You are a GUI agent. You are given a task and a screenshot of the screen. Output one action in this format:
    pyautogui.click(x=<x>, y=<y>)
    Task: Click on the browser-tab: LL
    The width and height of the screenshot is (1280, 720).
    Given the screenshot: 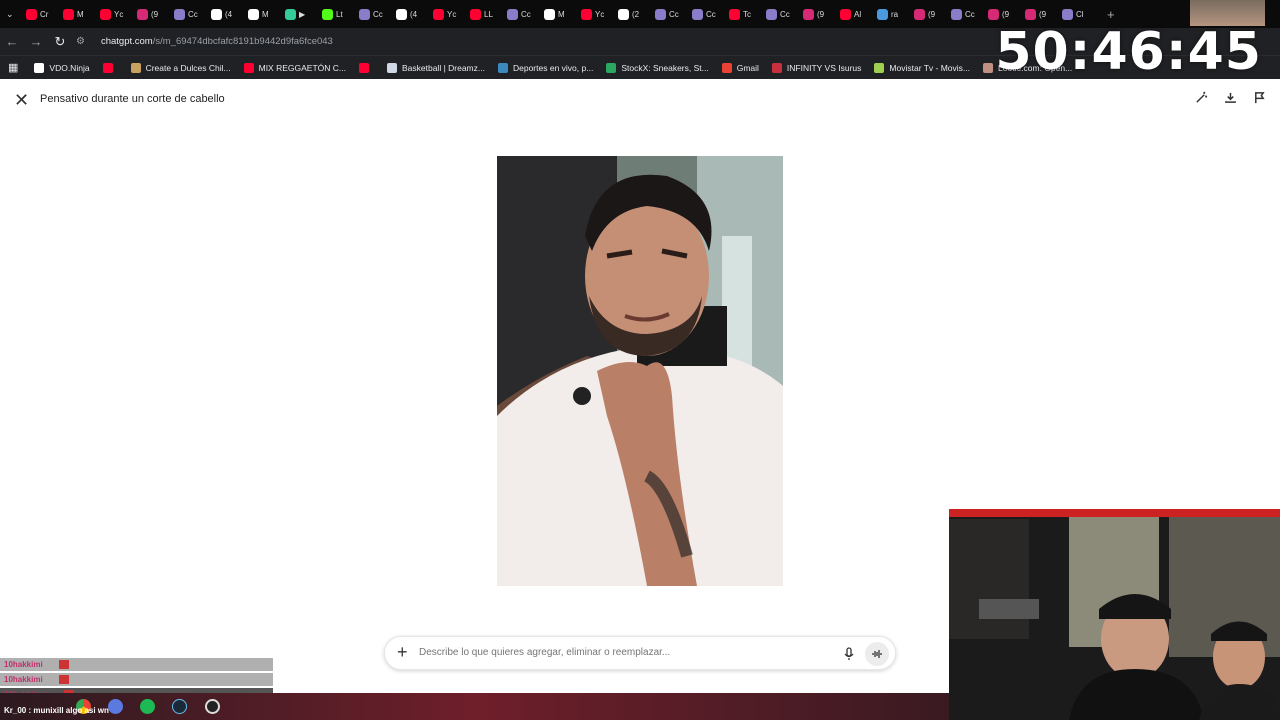 What is the action you would take?
    pyautogui.click(x=488, y=14)
    